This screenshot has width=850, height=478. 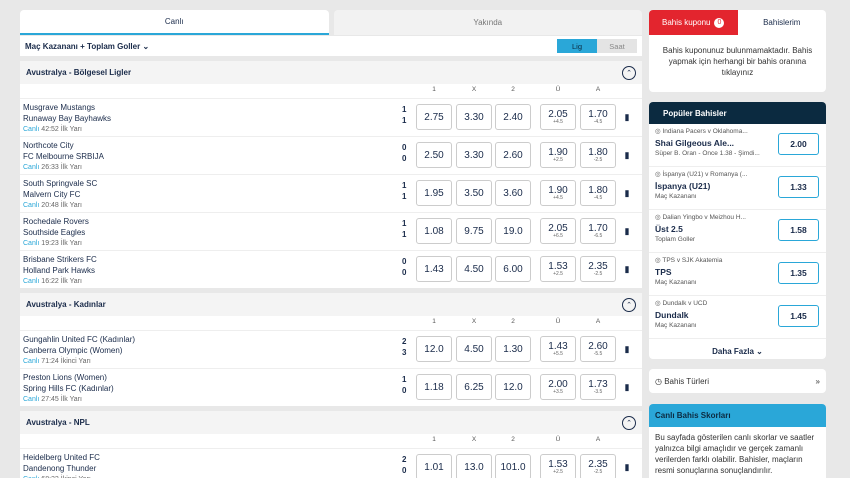 I want to click on odds-button: 2.50, so click(x=434, y=155).